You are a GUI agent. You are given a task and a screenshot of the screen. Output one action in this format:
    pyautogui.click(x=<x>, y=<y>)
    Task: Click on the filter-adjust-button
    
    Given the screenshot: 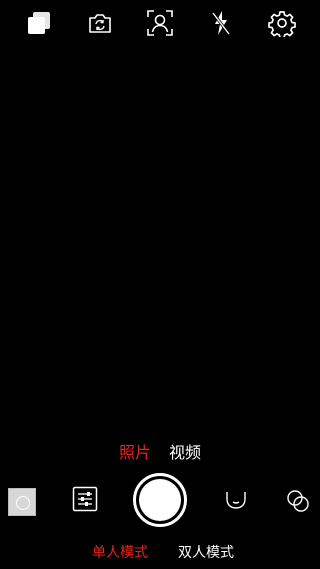 What is the action you would take?
    pyautogui.click(x=85, y=499)
    